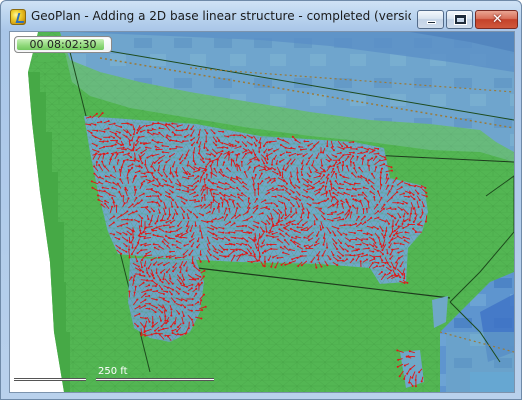  What do you see at coordinates (496, 19) in the screenshot?
I see `close-button: ✕` at bounding box center [496, 19].